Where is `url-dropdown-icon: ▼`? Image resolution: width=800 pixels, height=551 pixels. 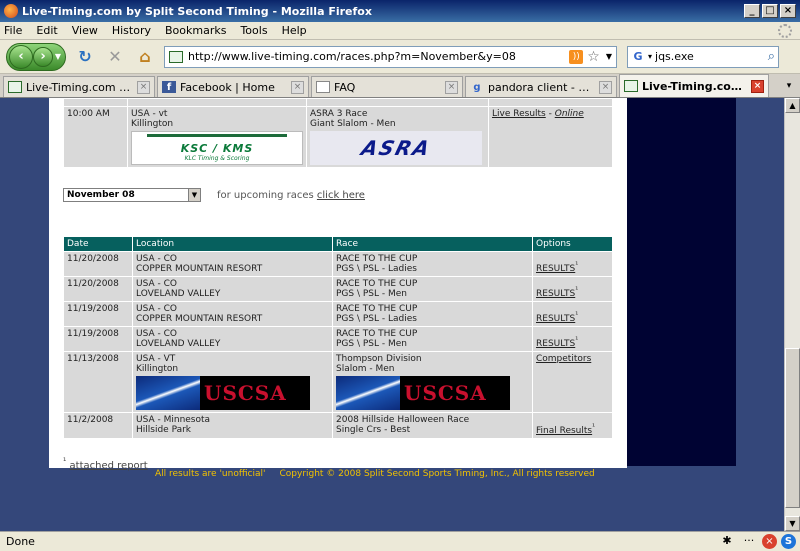
url-dropdown-icon: ▼ is located at coordinates (609, 56).